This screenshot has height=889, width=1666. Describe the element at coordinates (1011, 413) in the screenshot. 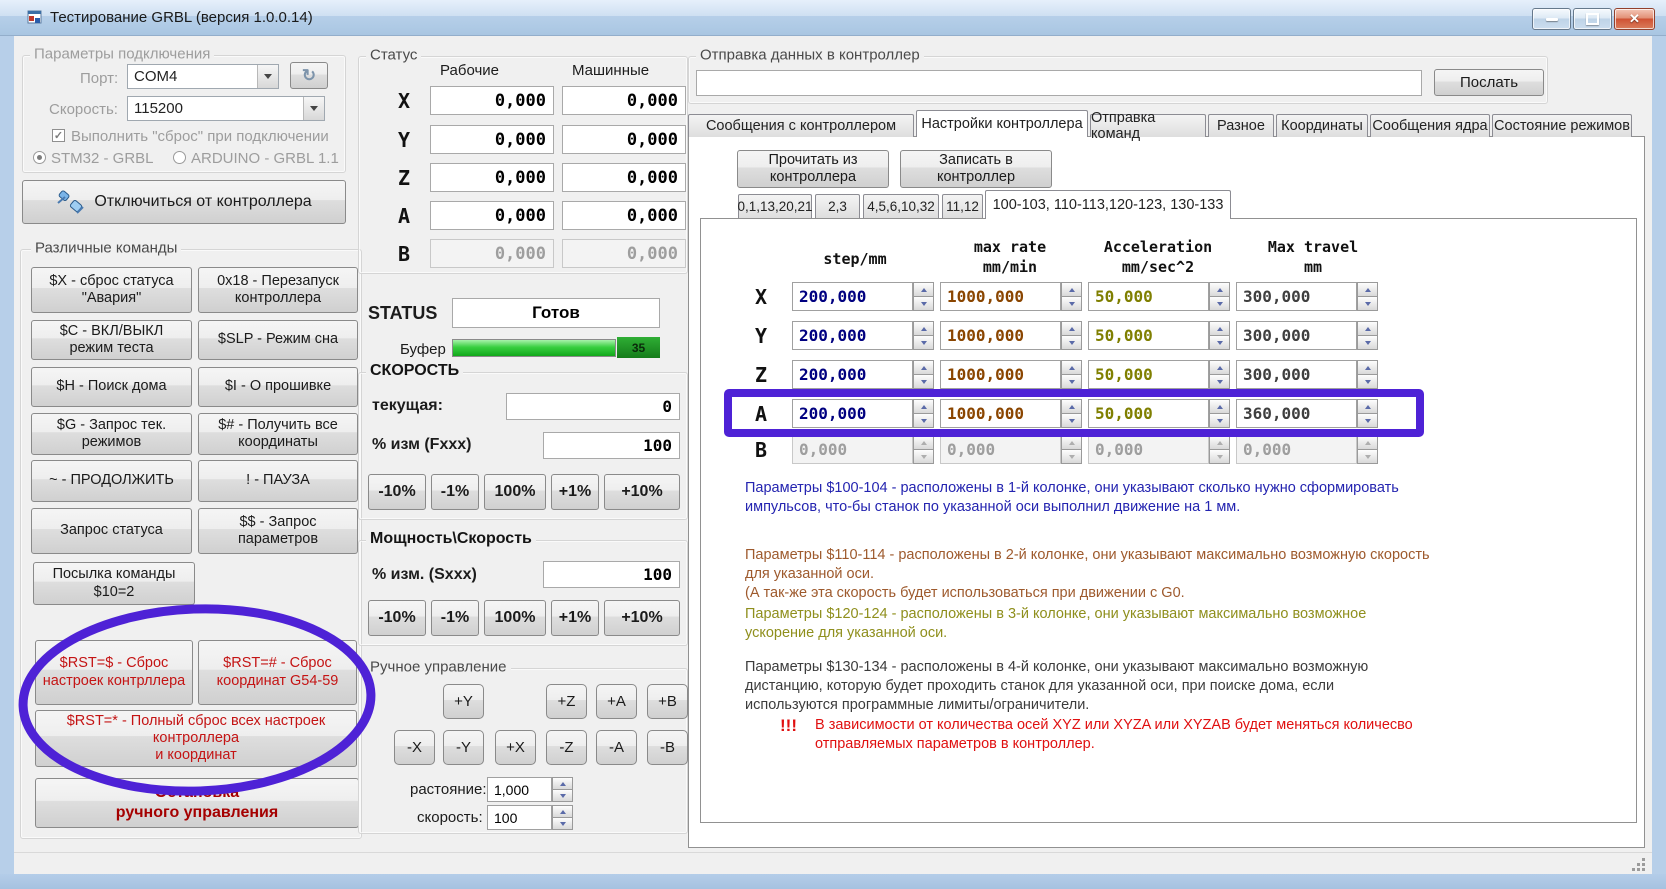

I see `rate-a-stepper: 1000,000` at that location.